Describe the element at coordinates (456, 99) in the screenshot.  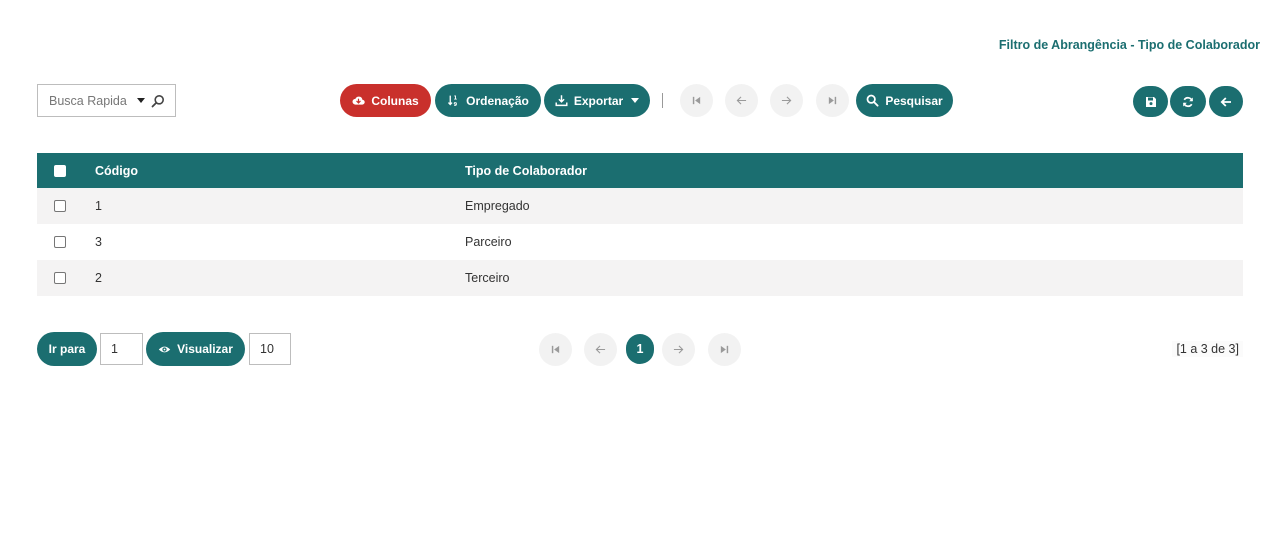
I see `svg-text: 1` at that location.